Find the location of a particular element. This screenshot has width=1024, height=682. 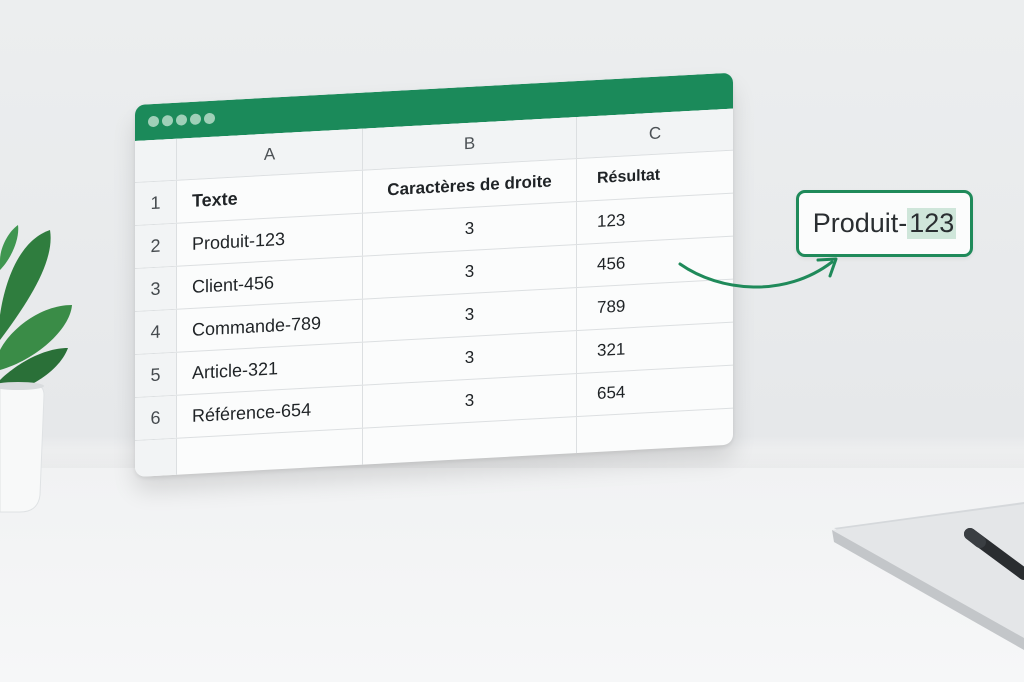

row-header: 2 is located at coordinates (156, 245).